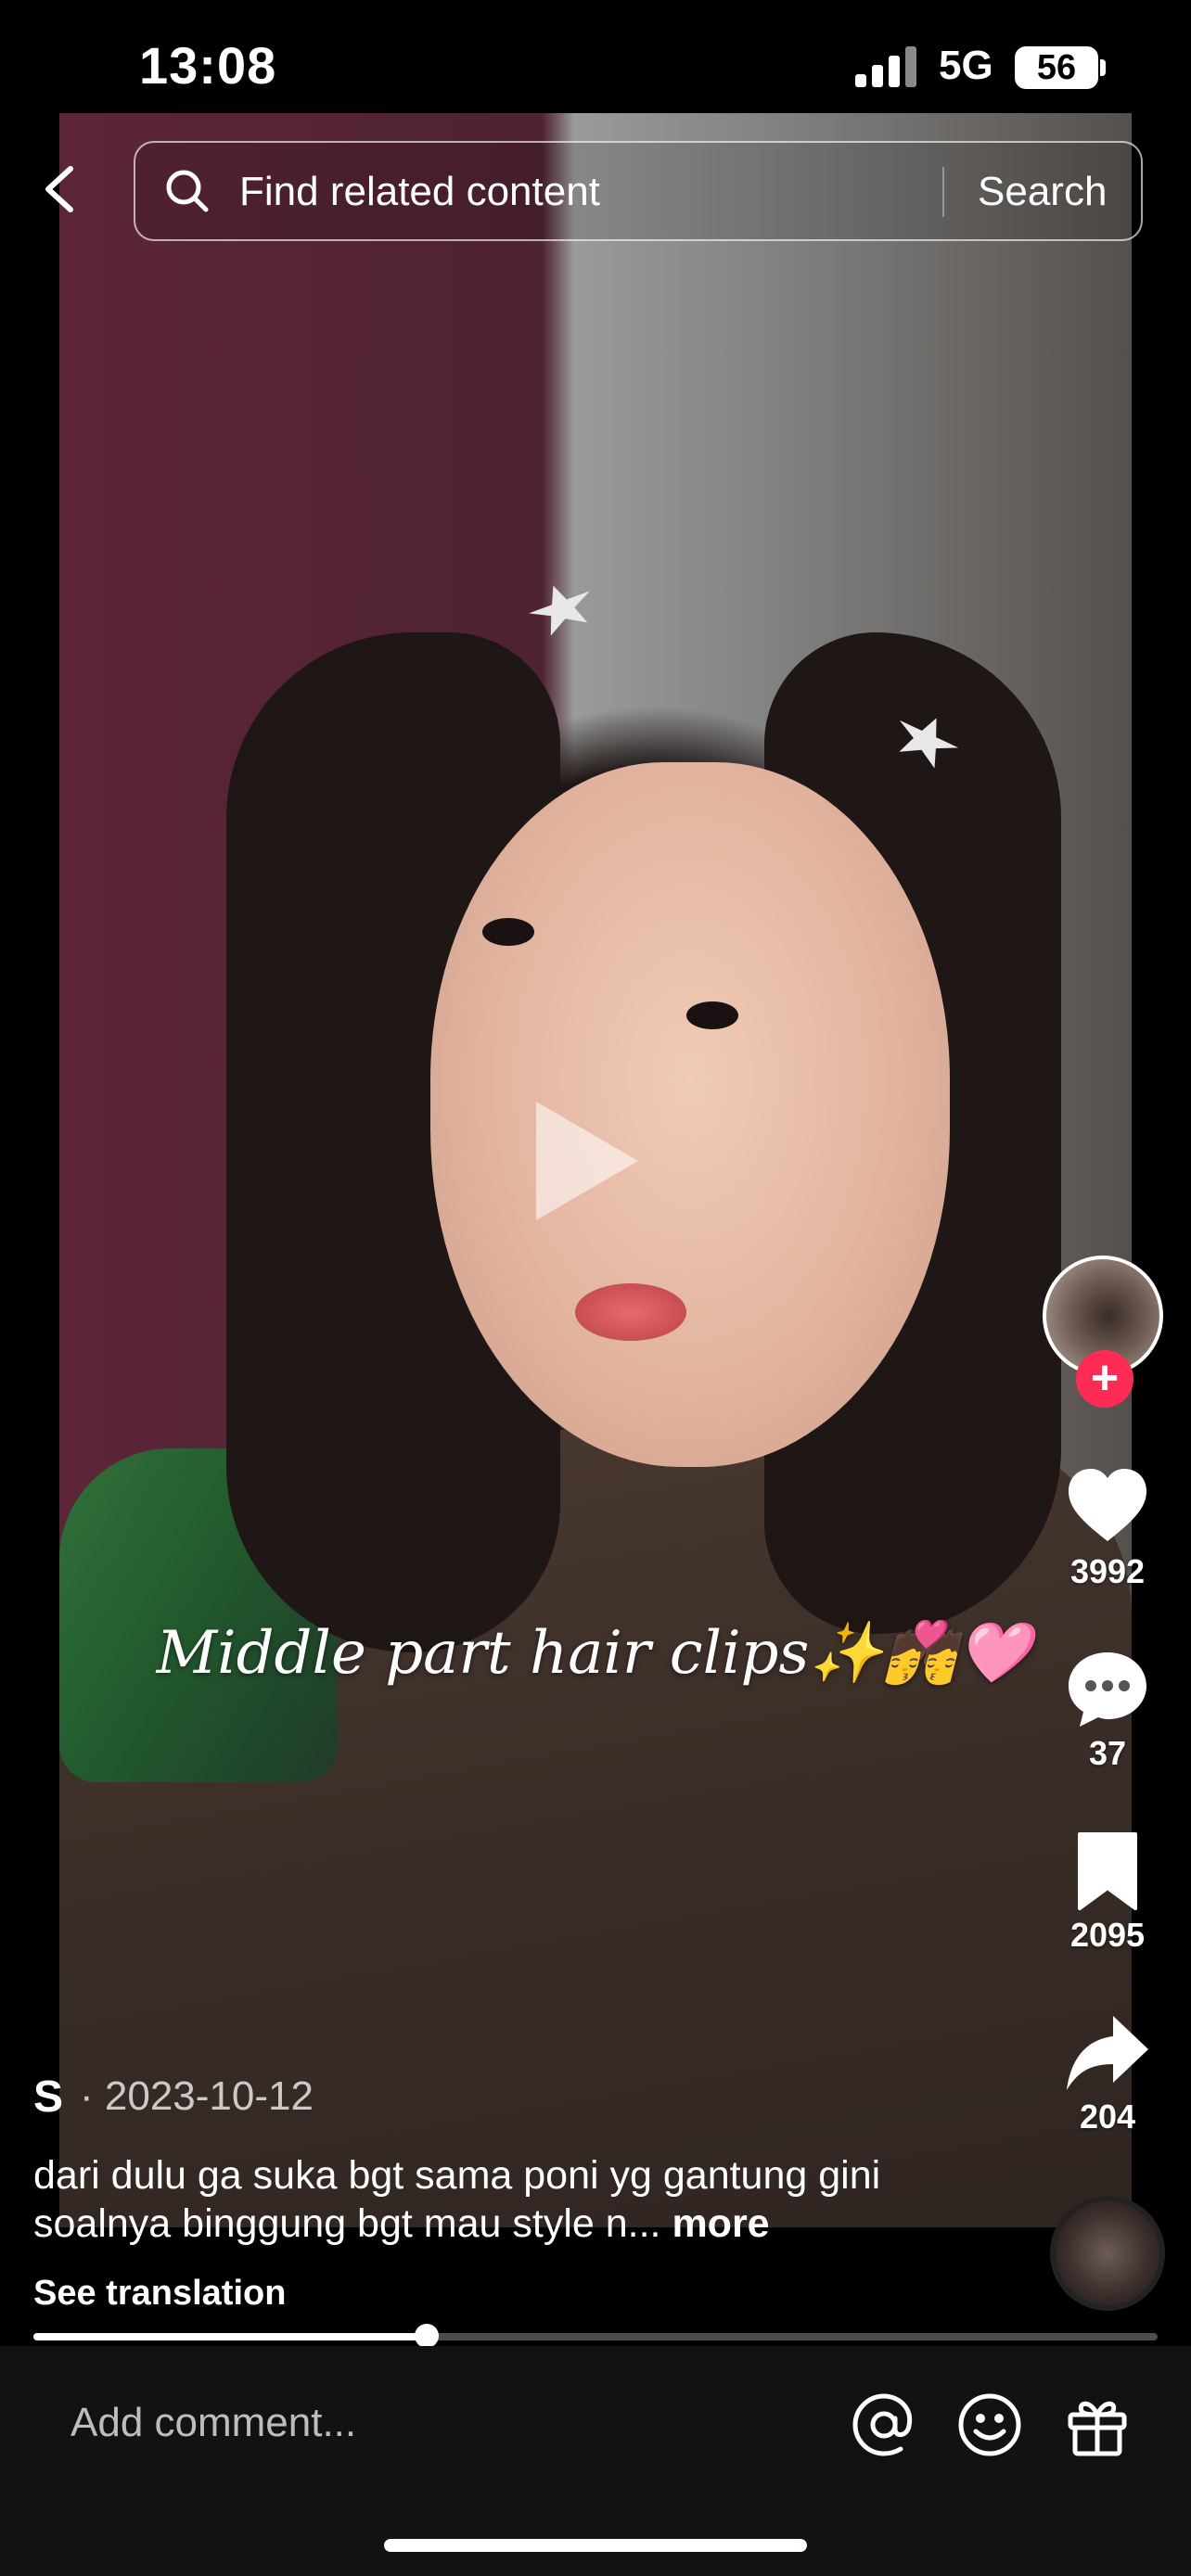 Image resolution: width=1191 pixels, height=2576 pixels. I want to click on search-button: Search, so click(1042, 192).